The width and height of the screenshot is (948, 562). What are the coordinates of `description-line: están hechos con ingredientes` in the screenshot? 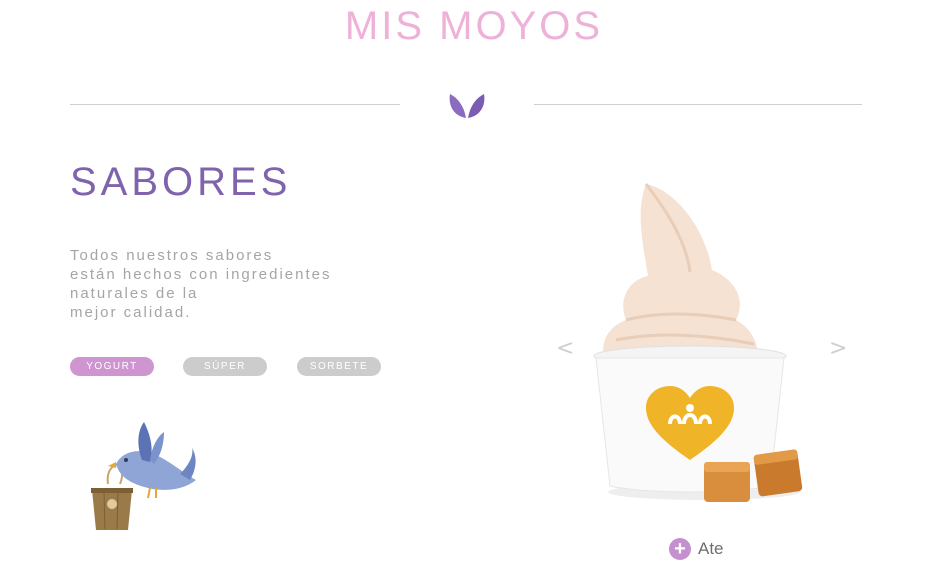 It's located at (201, 274).